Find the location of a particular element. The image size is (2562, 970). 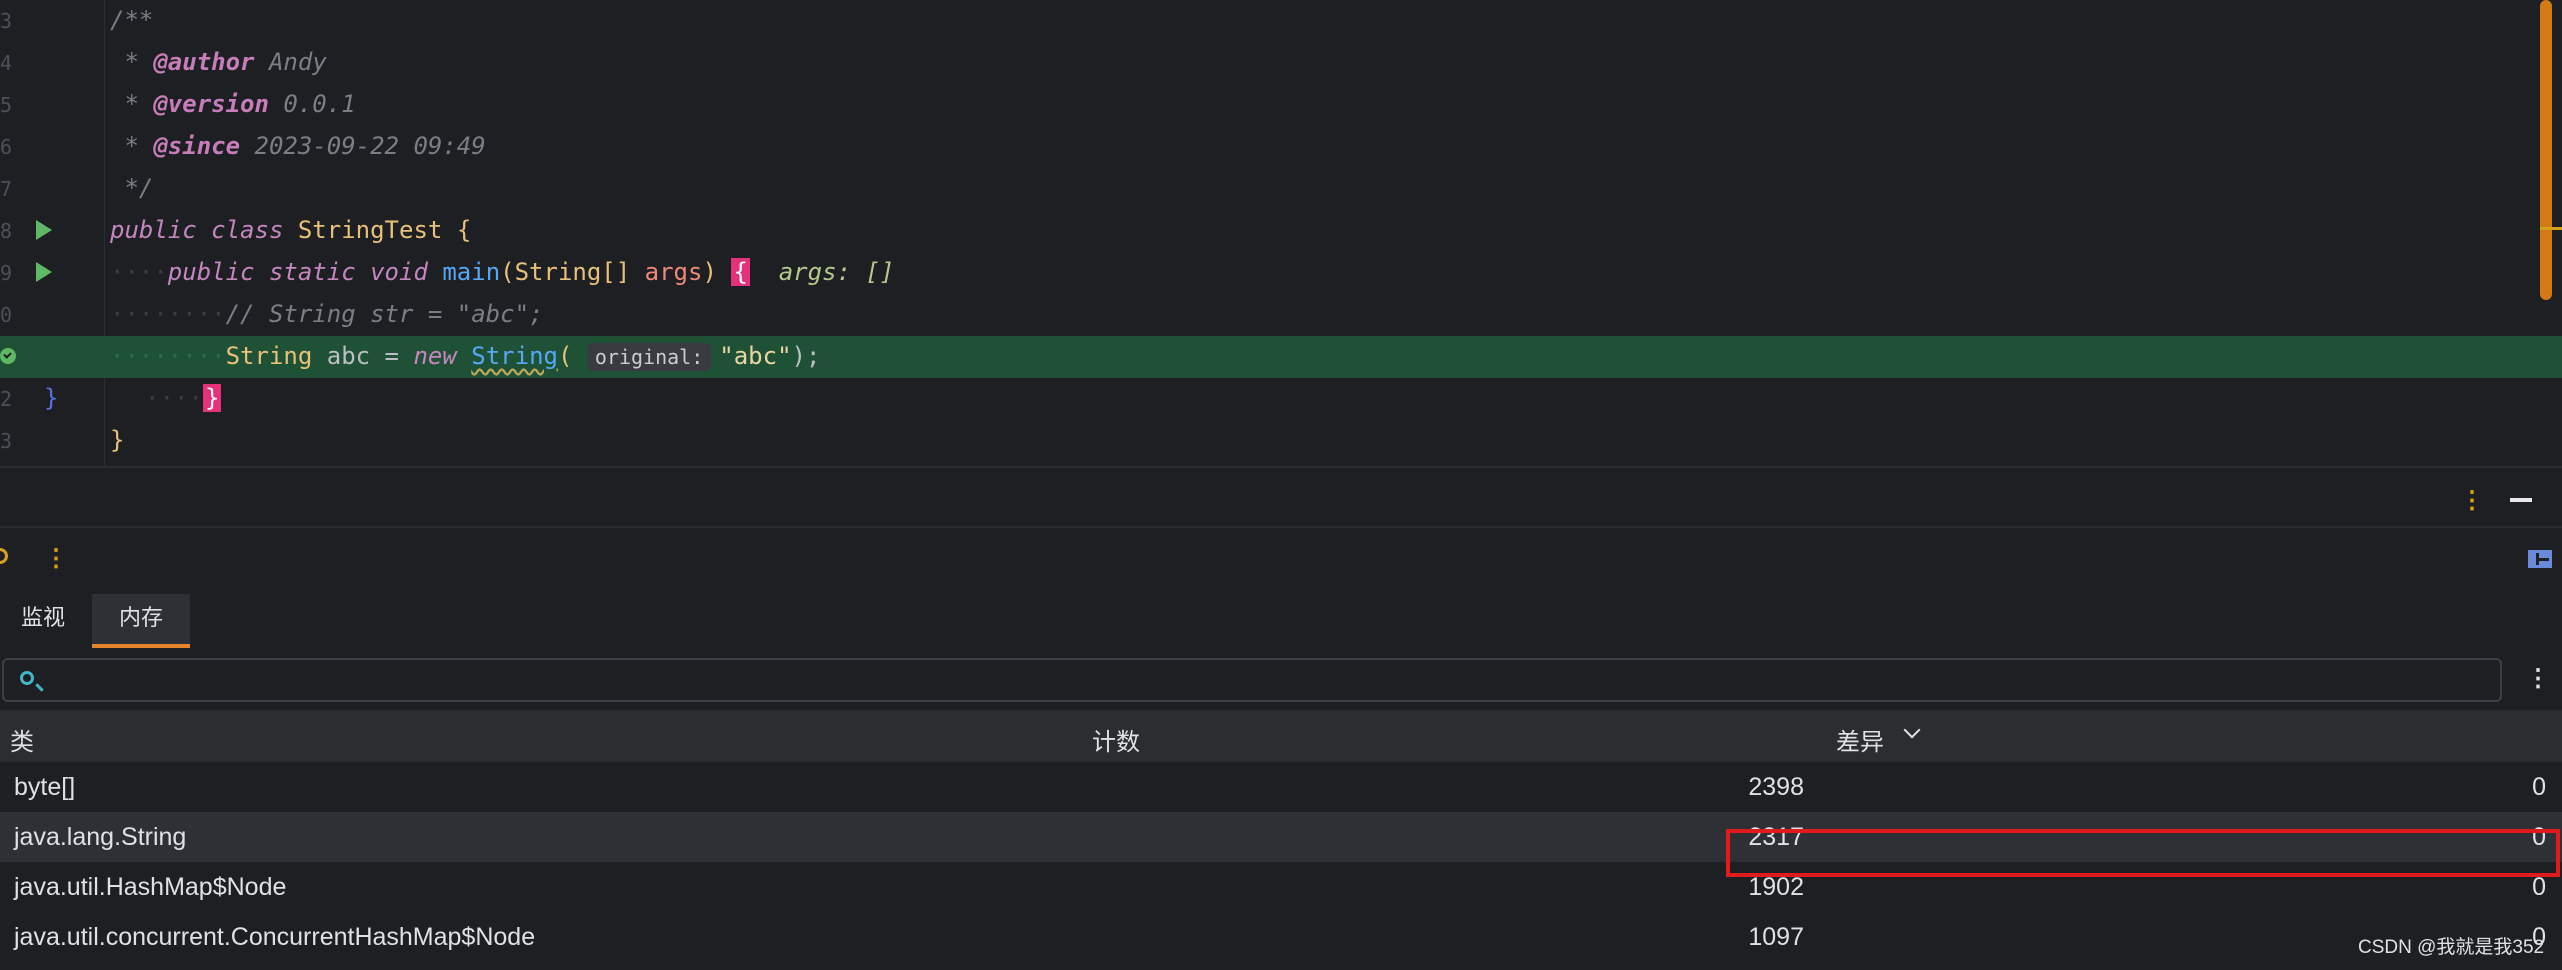

search-input is located at coordinates (1252, 680).